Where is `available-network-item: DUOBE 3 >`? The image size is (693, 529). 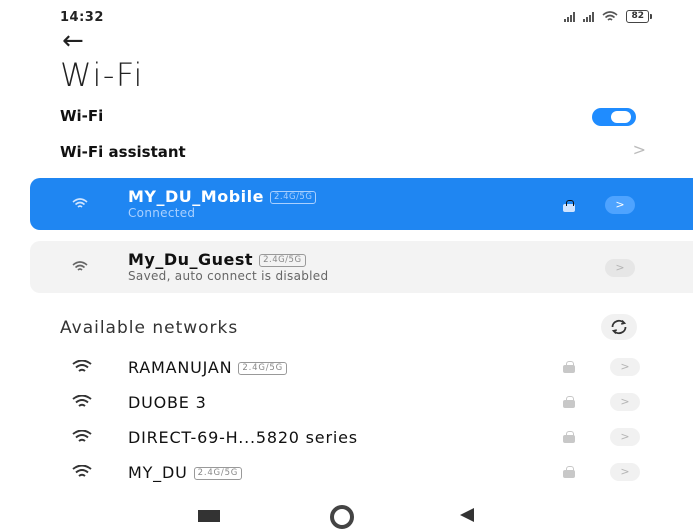
available-network-item: DUOBE 3 > is located at coordinates (346, 403).